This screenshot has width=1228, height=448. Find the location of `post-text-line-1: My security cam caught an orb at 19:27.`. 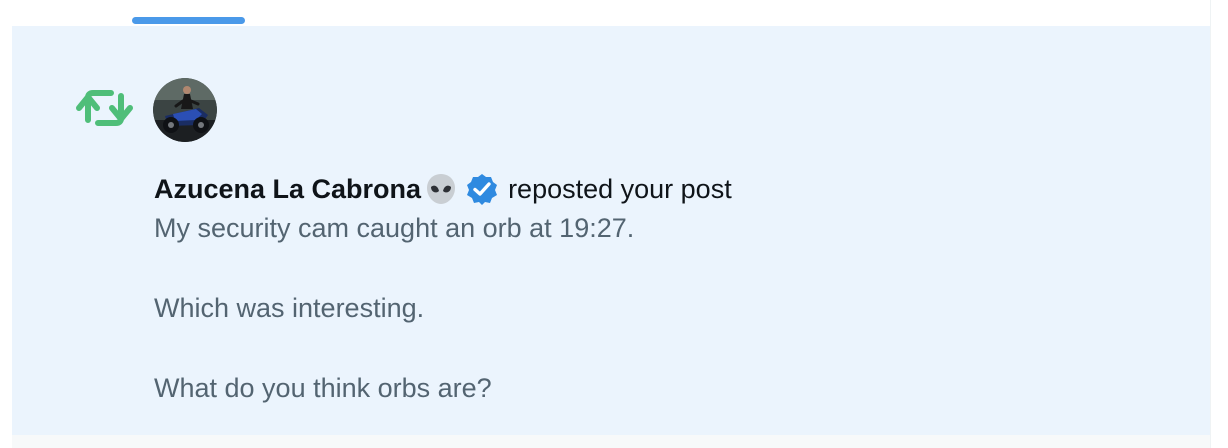

post-text-line-1: My security cam caught an orb at 19:27. is located at coordinates (394, 228).